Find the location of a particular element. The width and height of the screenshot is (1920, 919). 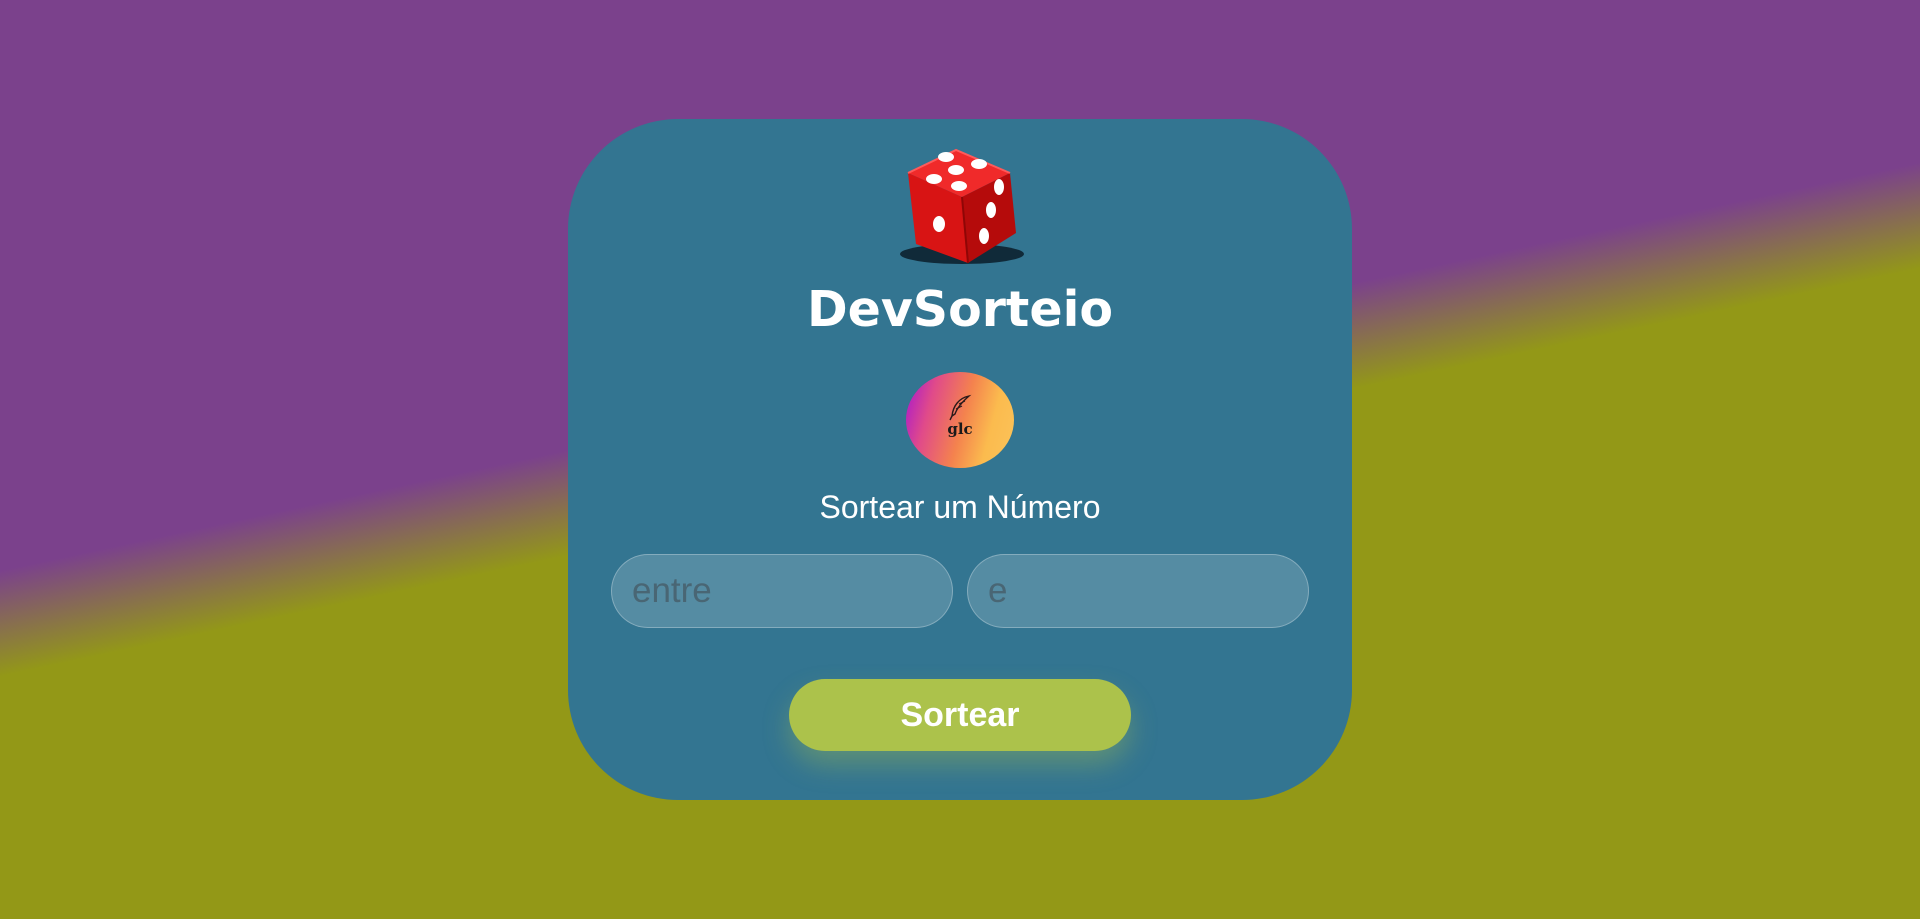

logo-text: glc is located at coordinates (960, 429).